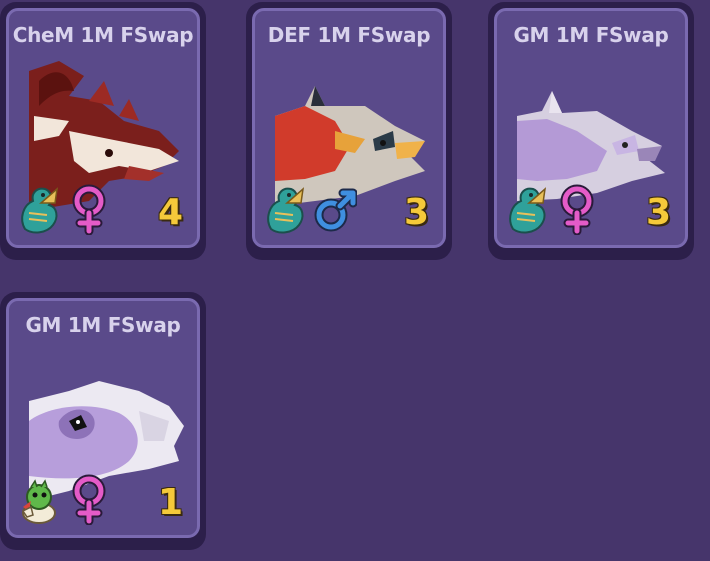 This screenshot has height=561, width=710. I want to click on pet-card-frame: CheM 1M FSwap 4, so click(103, 128).